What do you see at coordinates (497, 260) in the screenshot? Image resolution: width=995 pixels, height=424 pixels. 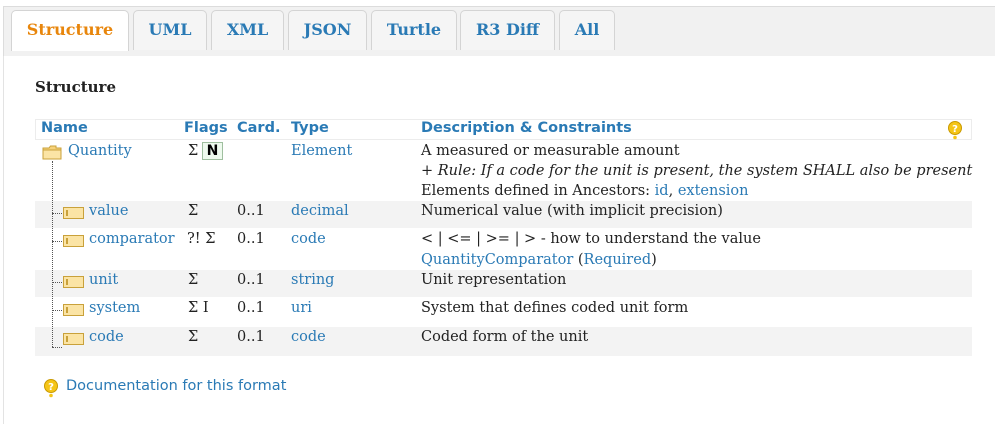 I see `valueset-link: QuantityComparator` at bounding box center [497, 260].